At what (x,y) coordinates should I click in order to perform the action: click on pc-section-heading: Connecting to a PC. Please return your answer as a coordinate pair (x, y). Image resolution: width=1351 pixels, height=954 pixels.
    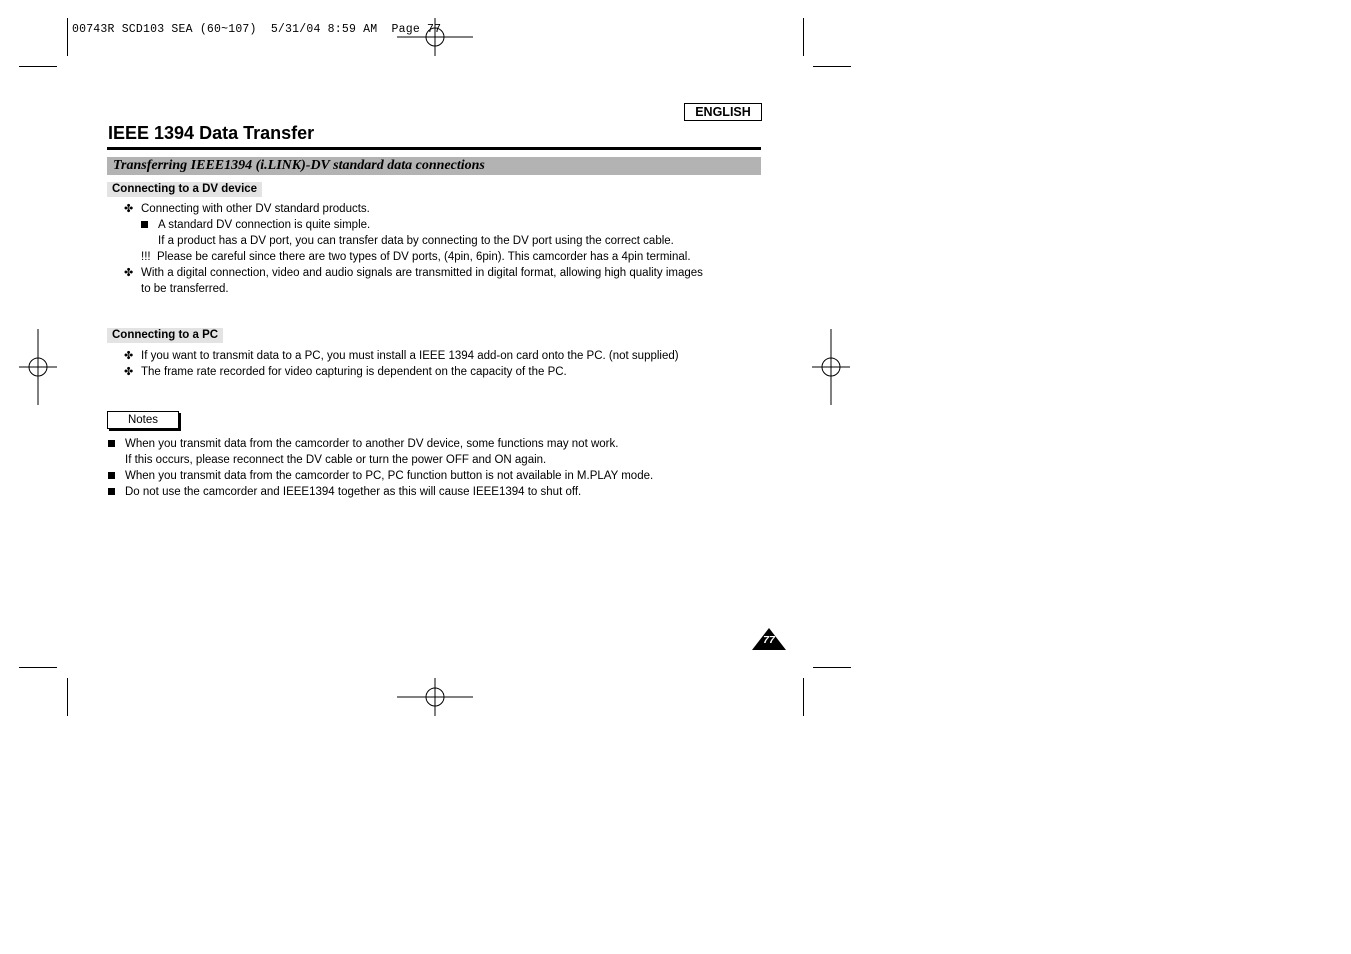
    Looking at the image, I should click on (165, 335).